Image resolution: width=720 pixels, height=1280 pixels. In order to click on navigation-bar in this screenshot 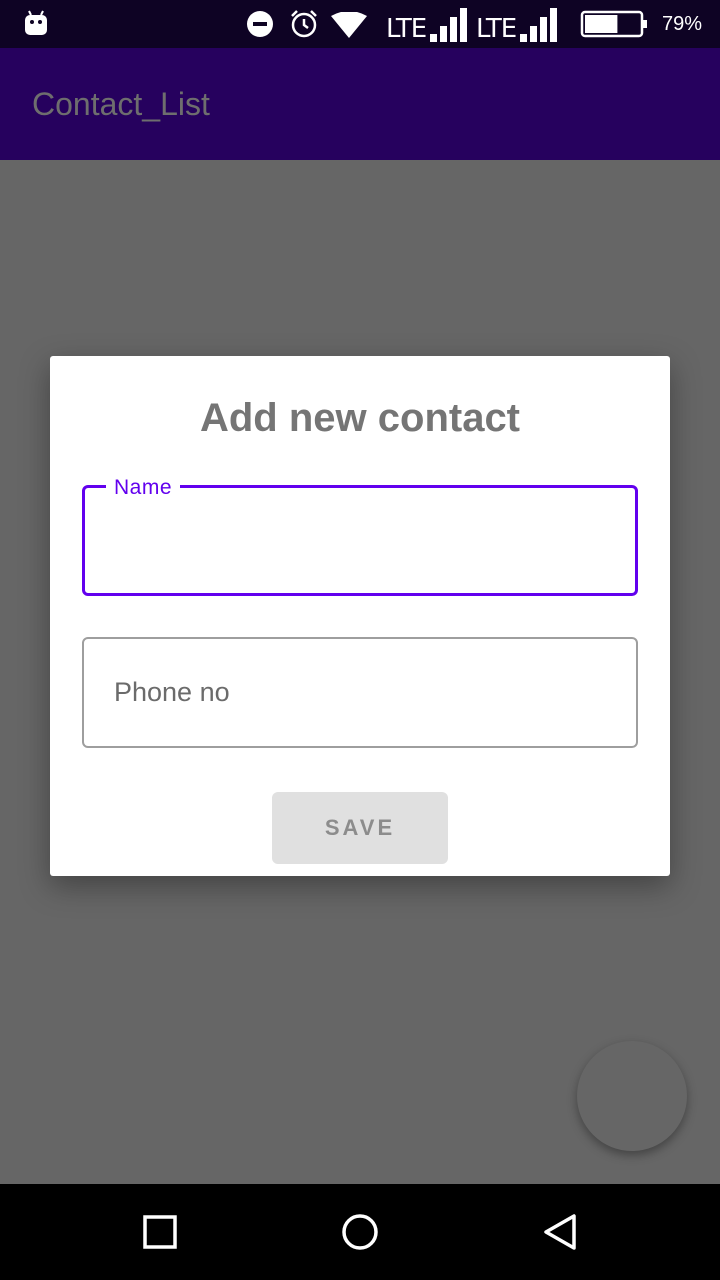, I will do `click(360, 1232)`.